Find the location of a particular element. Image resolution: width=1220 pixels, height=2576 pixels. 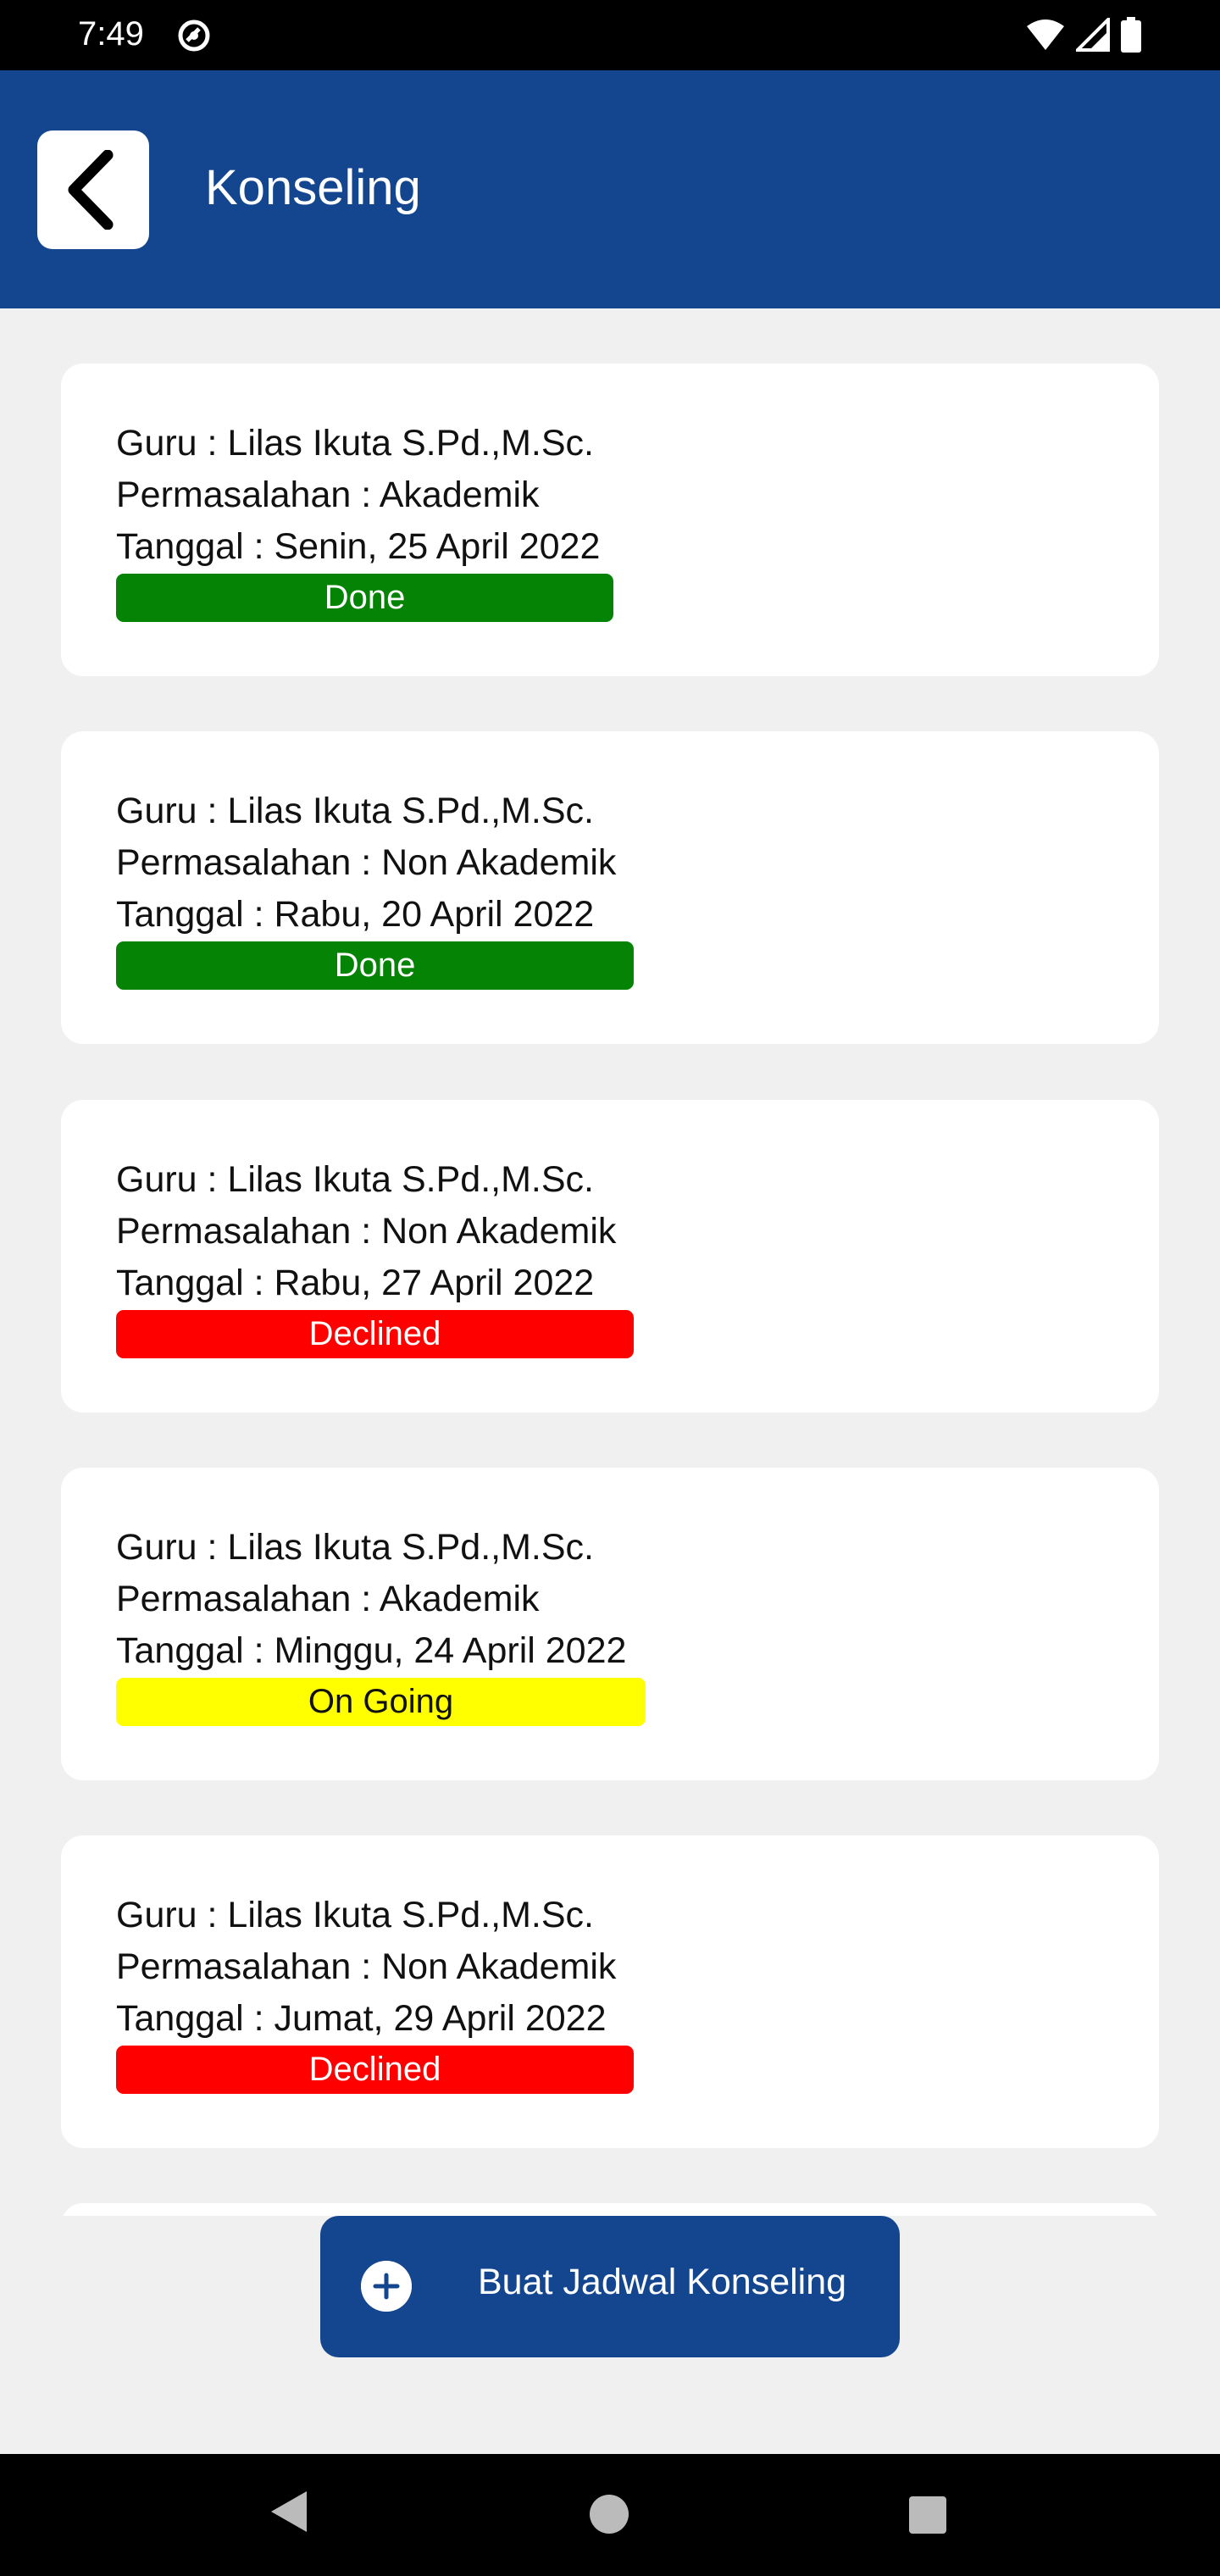

back-button is located at coordinates (93, 189).